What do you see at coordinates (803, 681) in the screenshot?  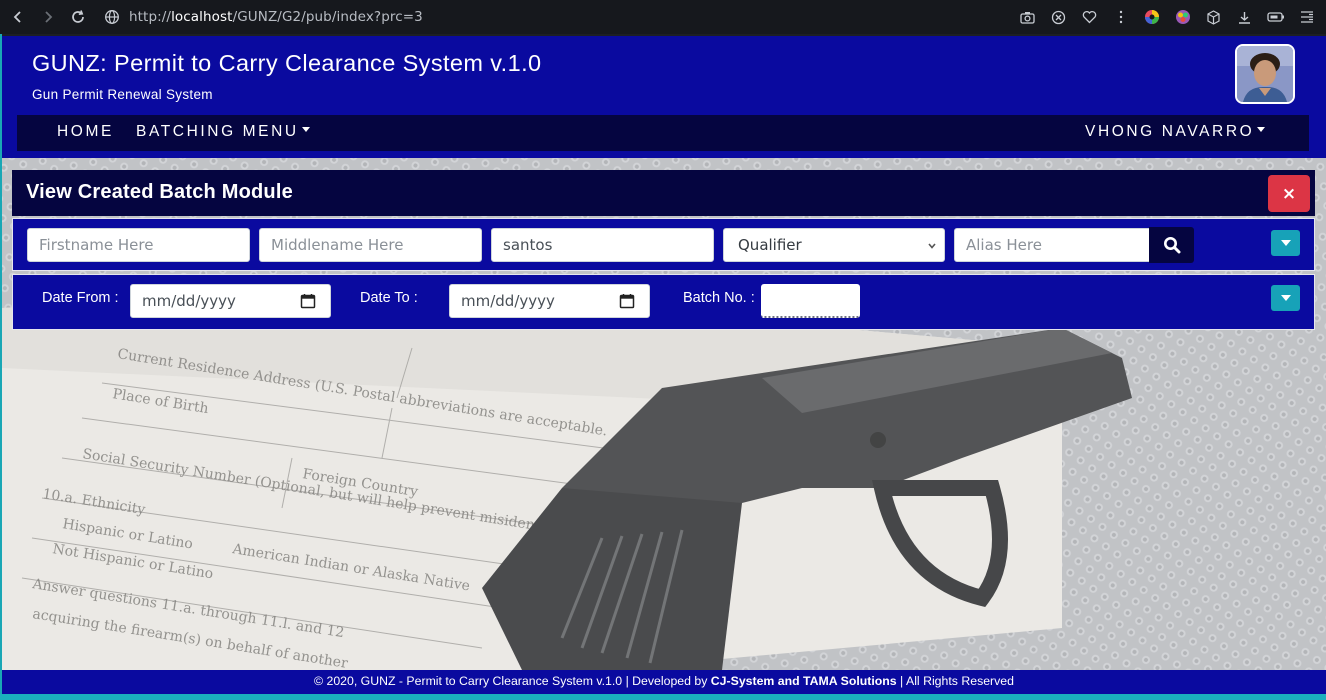 I see `footer-developer: CJ-System and TAMA Solutions` at bounding box center [803, 681].